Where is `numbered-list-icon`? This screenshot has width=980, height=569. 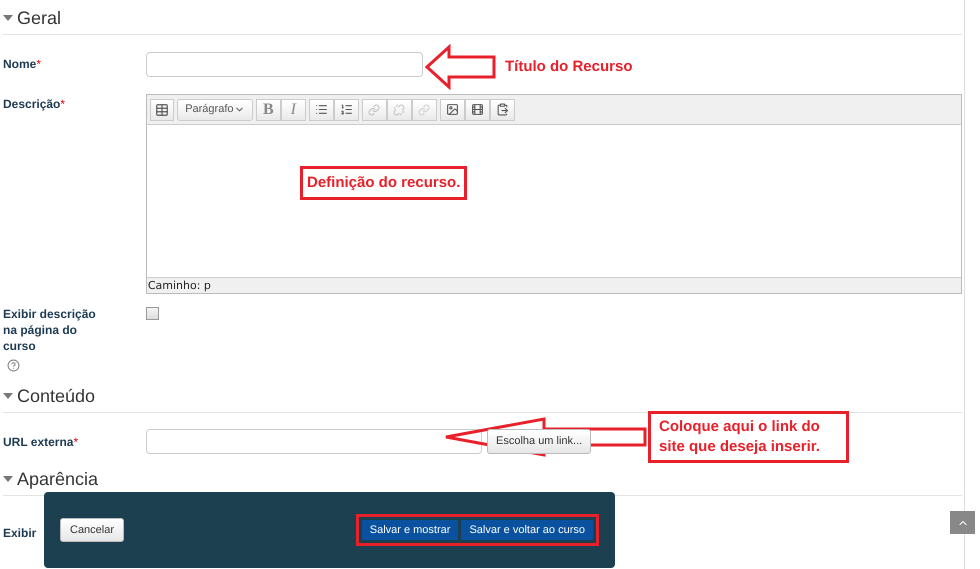
numbered-list-icon is located at coordinates (346, 109).